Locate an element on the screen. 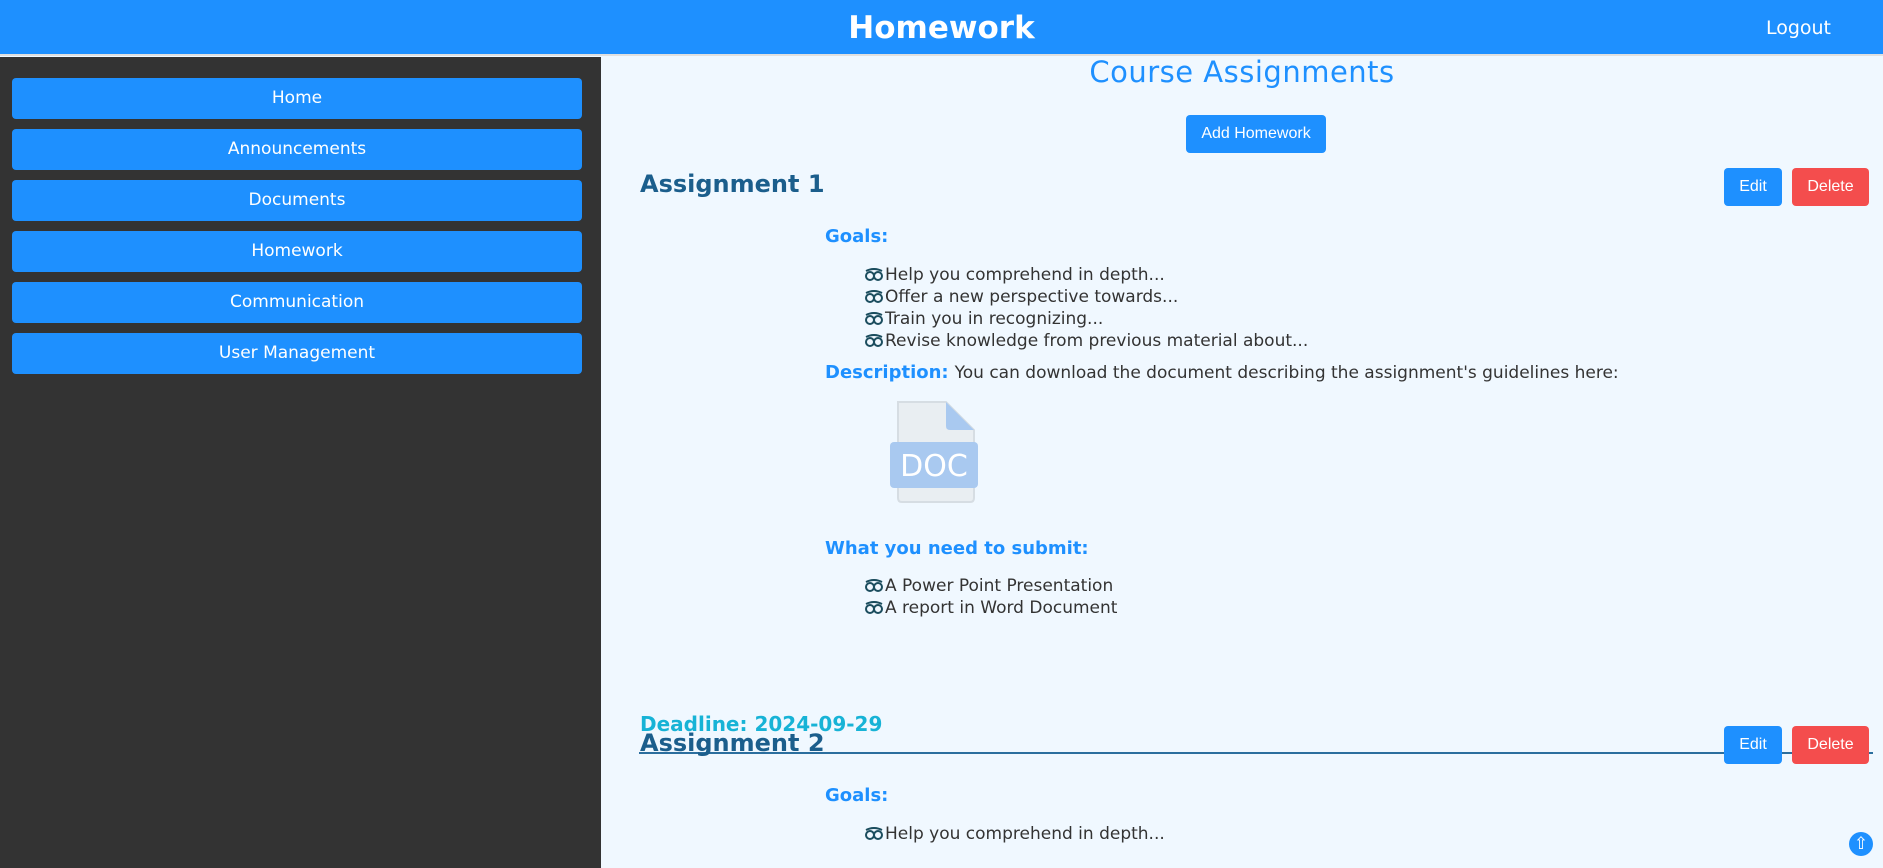 This screenshot has height=868, width=1883. top-header: Homework Logout is located at coordinates (941, 28).